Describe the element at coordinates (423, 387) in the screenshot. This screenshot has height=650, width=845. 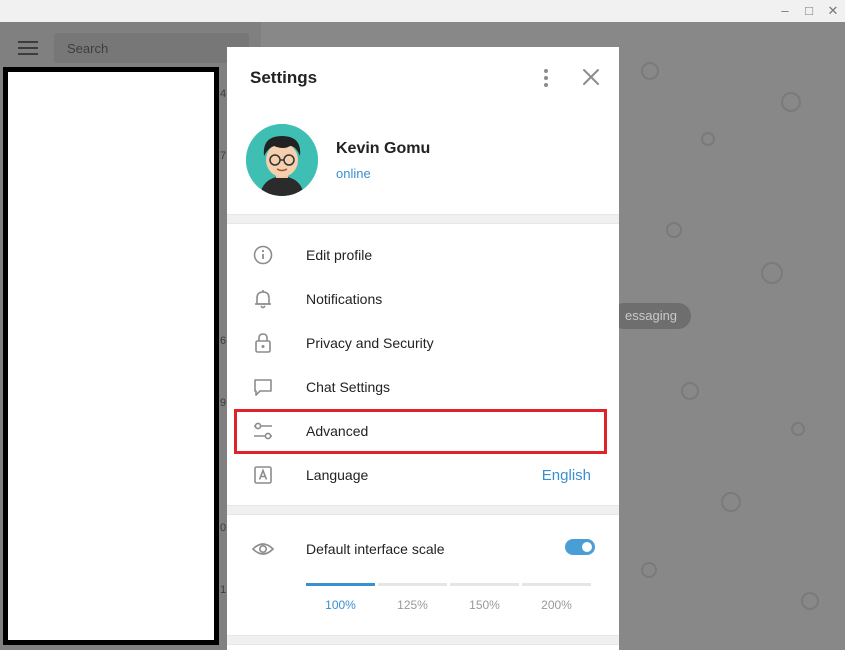
I see `menu-item-chat-settings: Chat Settings` at that location.